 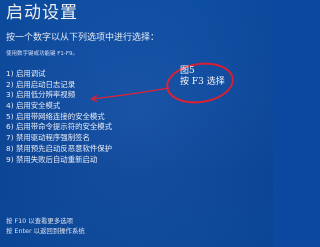 What do you see at coordinates (10, 84) in the screenshot?
I see `option-number: 2)` at bounding box center [10, 84].